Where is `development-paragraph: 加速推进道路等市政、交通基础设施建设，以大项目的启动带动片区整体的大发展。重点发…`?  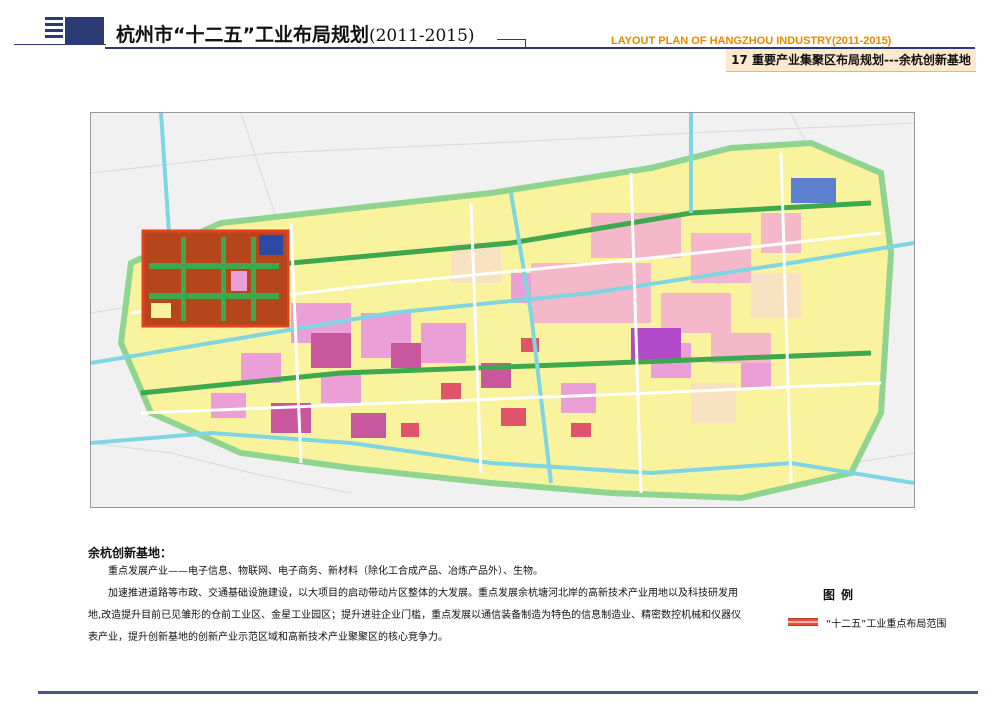
development-paragraph: 加速推进道路等市政、交通基础设施建设，以大项目的启动带动片区整体的大发展。重点发… is located at coordinates (418, 616).